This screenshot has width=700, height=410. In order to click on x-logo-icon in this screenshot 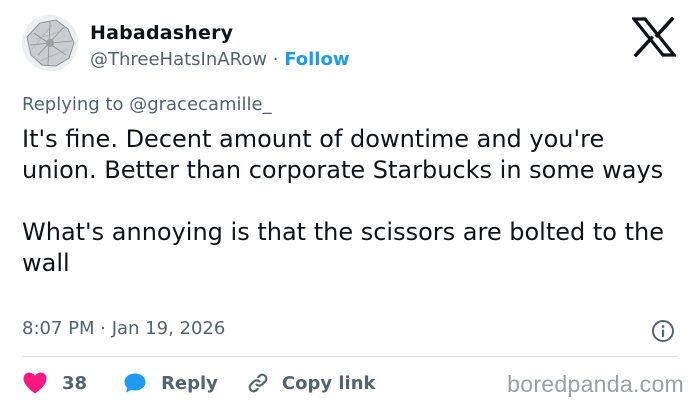, I will do `click(654, 37)`.